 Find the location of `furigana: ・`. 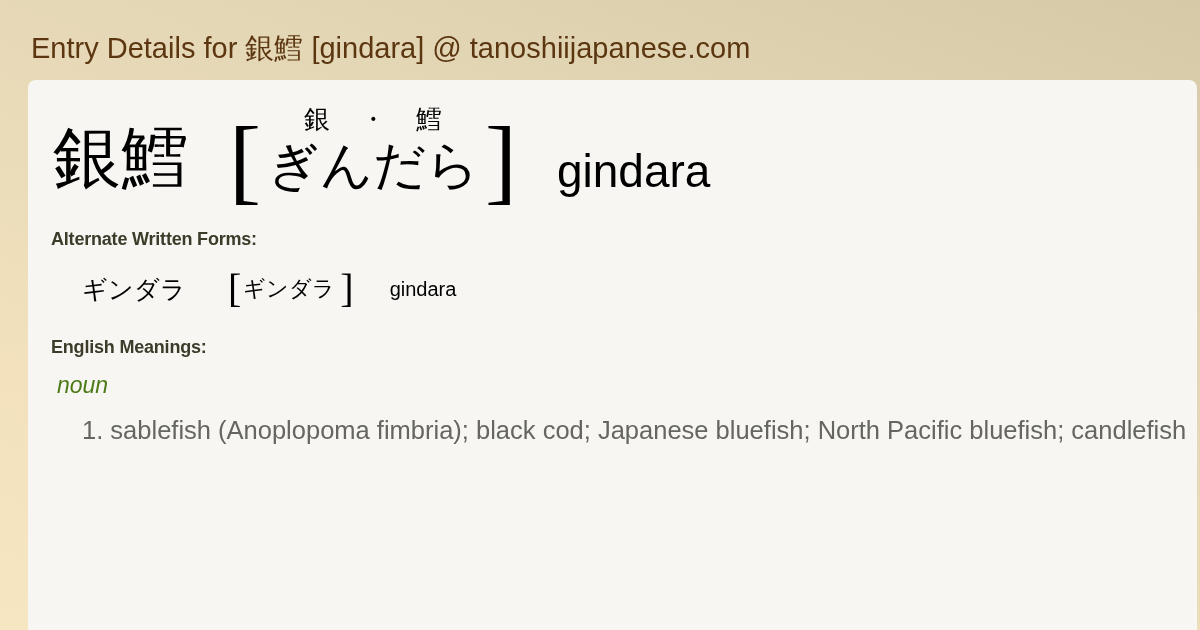

furigana: ・ is located at coordinates (372, 119).